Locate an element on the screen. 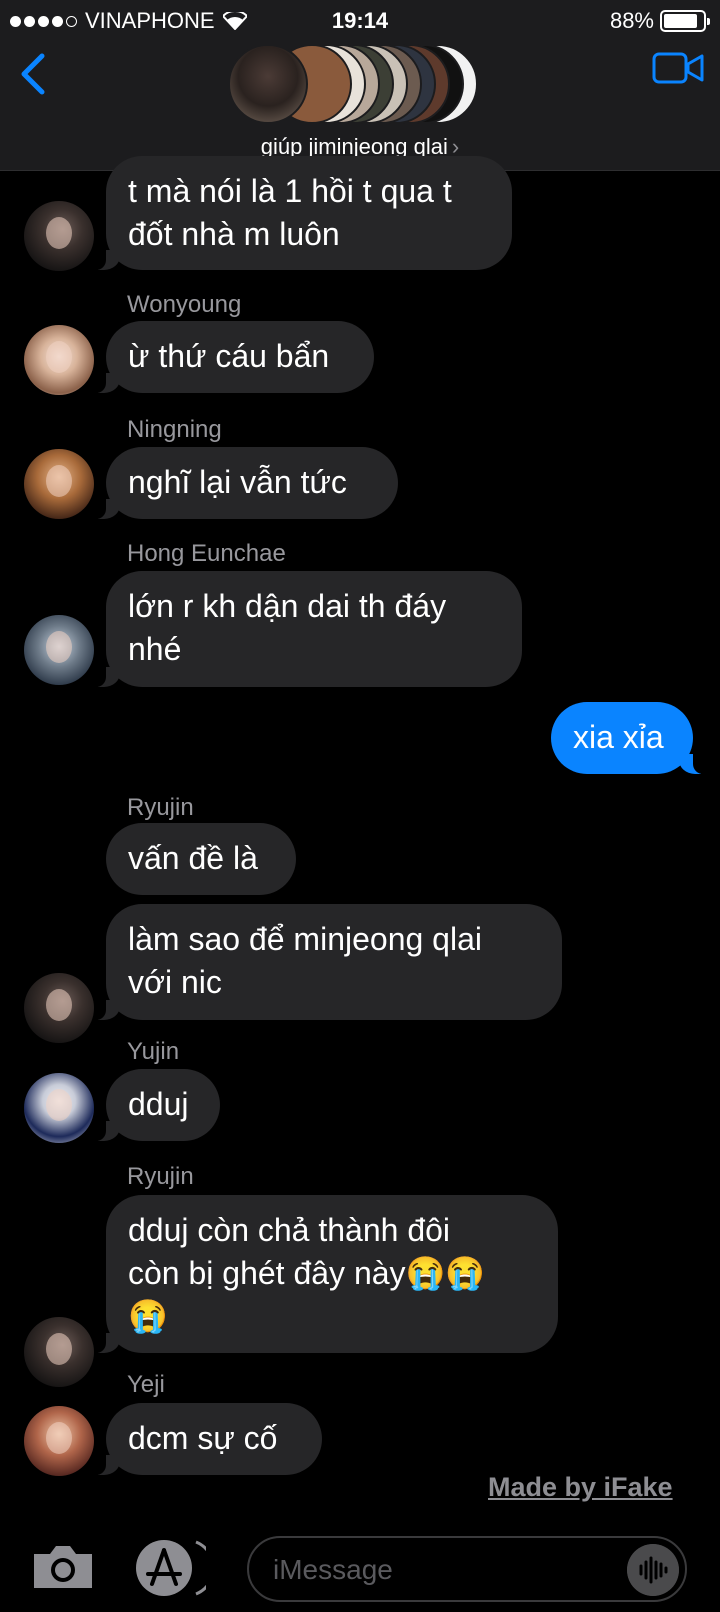 The image size is (720, 1612). back-chevron-icon is located at coordinates (34, 74).